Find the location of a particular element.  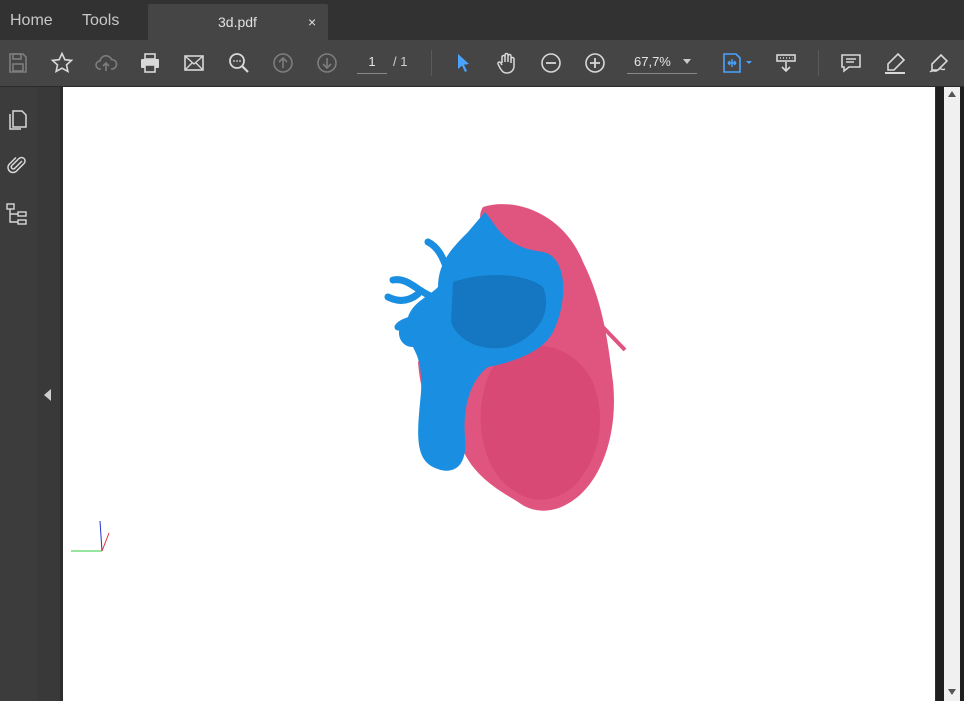

tab-document-title: 3d.pdf is located at coordinates (237, 22).